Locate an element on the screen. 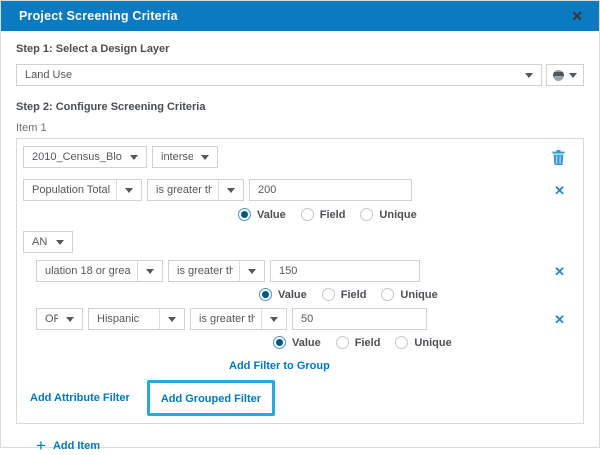 Image resolution: width=600 pixels, height=455 pixels. filter3-field-value: Hispanic is located at coordinates (118, 319).